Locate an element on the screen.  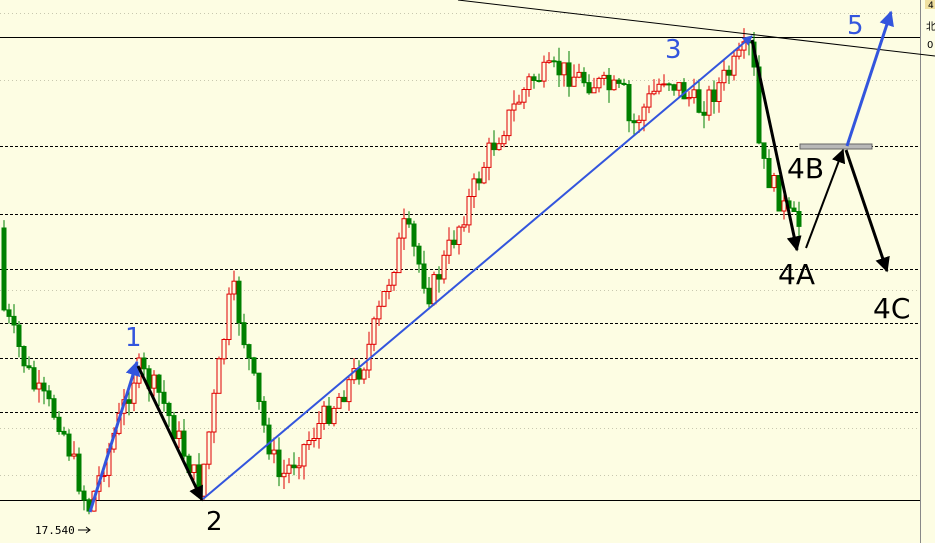
right-axis-fragment: 北 is located at coordinates (930, 27).